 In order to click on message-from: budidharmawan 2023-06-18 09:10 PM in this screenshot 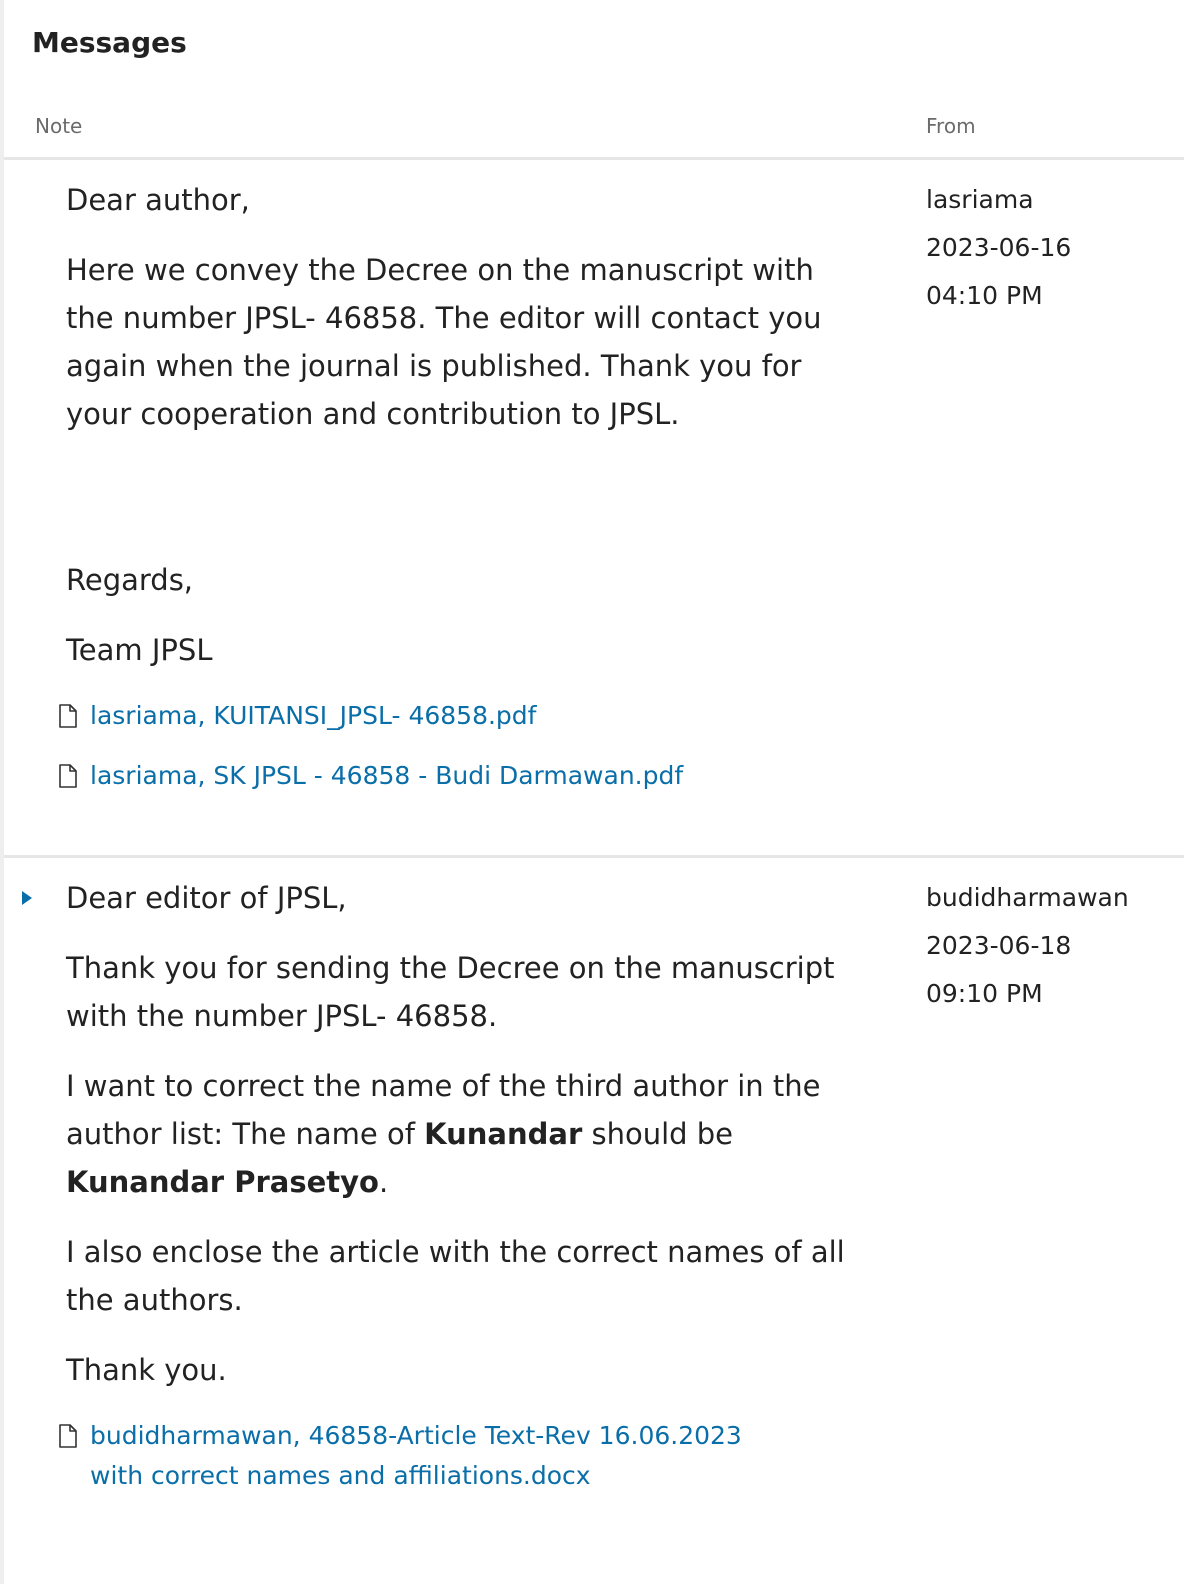, I will do `click(1027, 946)`.